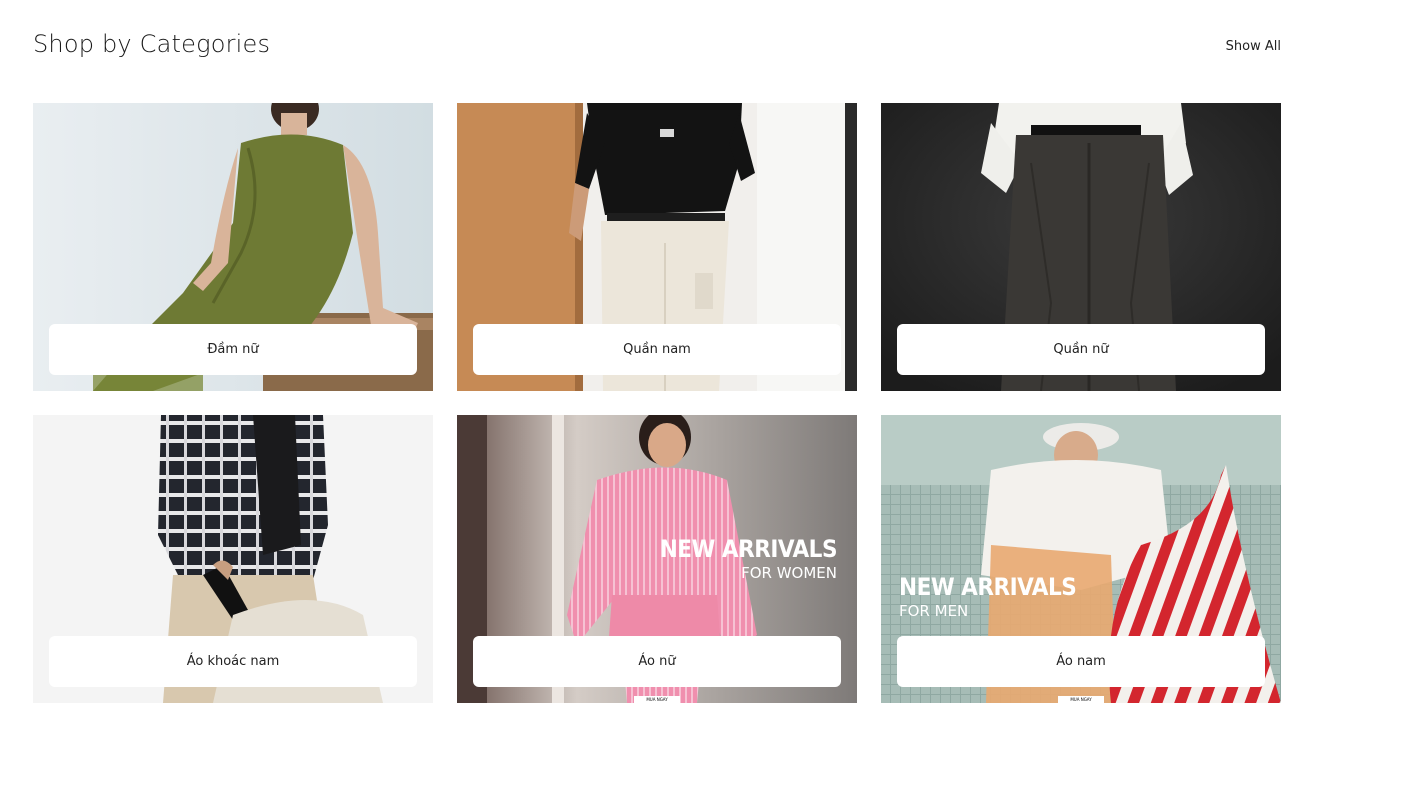  What do you see at coordinates (233, 559) in the screenshot?
I see `category-card-ao-khoac-nam: Áo khoác nam` at bounding box center [233, 559].